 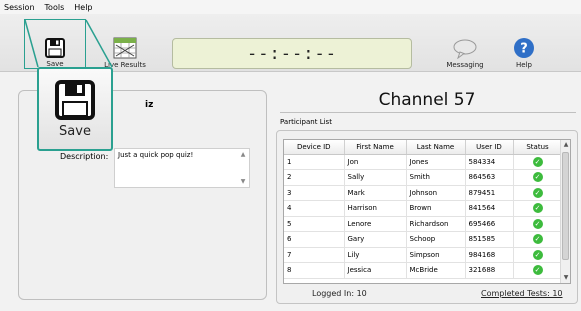 I want to click on last-name-cell: Brown, so click(x=436, y=208).